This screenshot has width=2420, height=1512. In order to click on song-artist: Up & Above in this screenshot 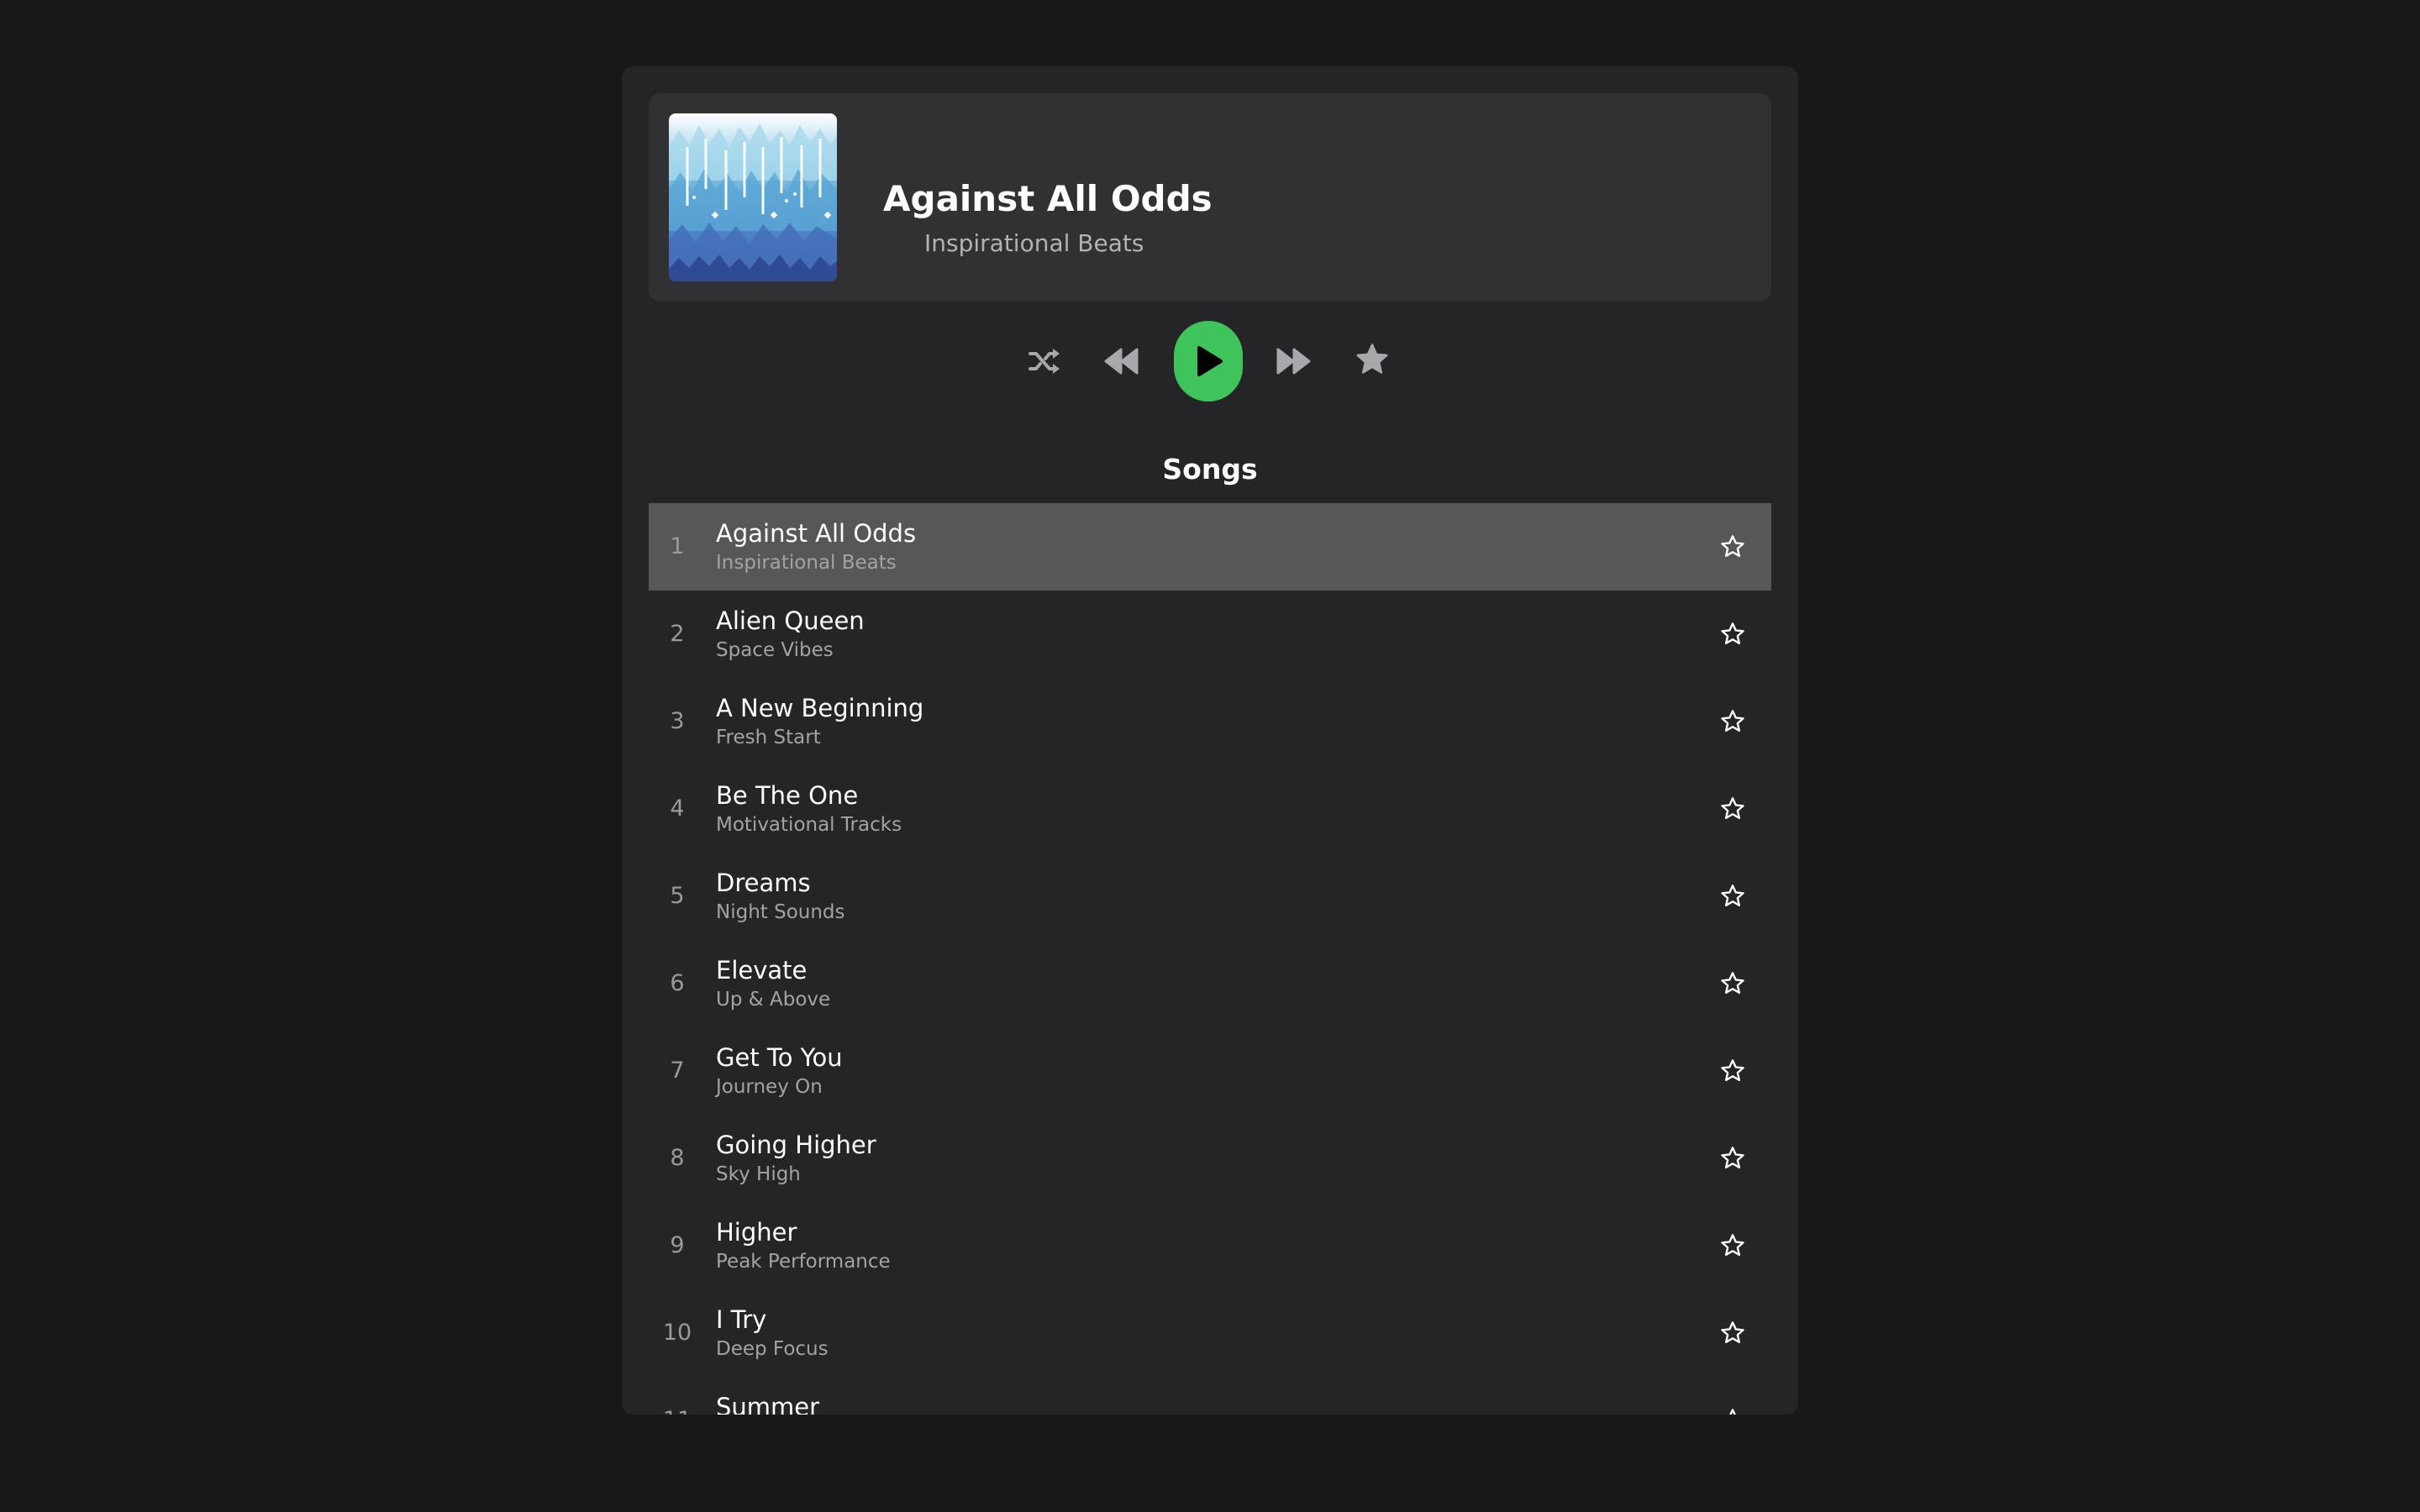, I will do `click(773, 1000)`.